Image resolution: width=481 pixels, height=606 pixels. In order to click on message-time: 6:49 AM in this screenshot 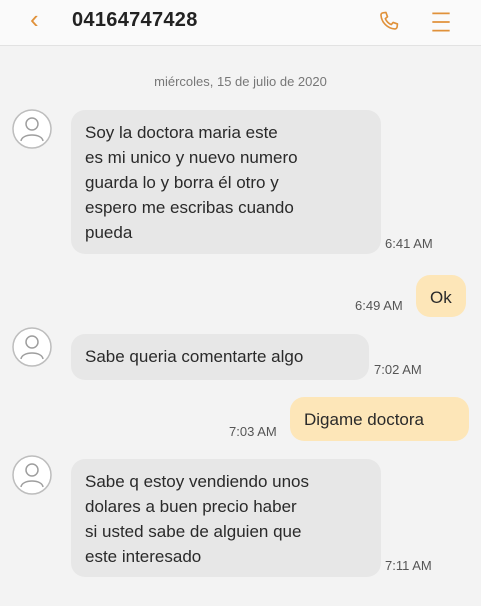, I will do `click(379, 305)`.